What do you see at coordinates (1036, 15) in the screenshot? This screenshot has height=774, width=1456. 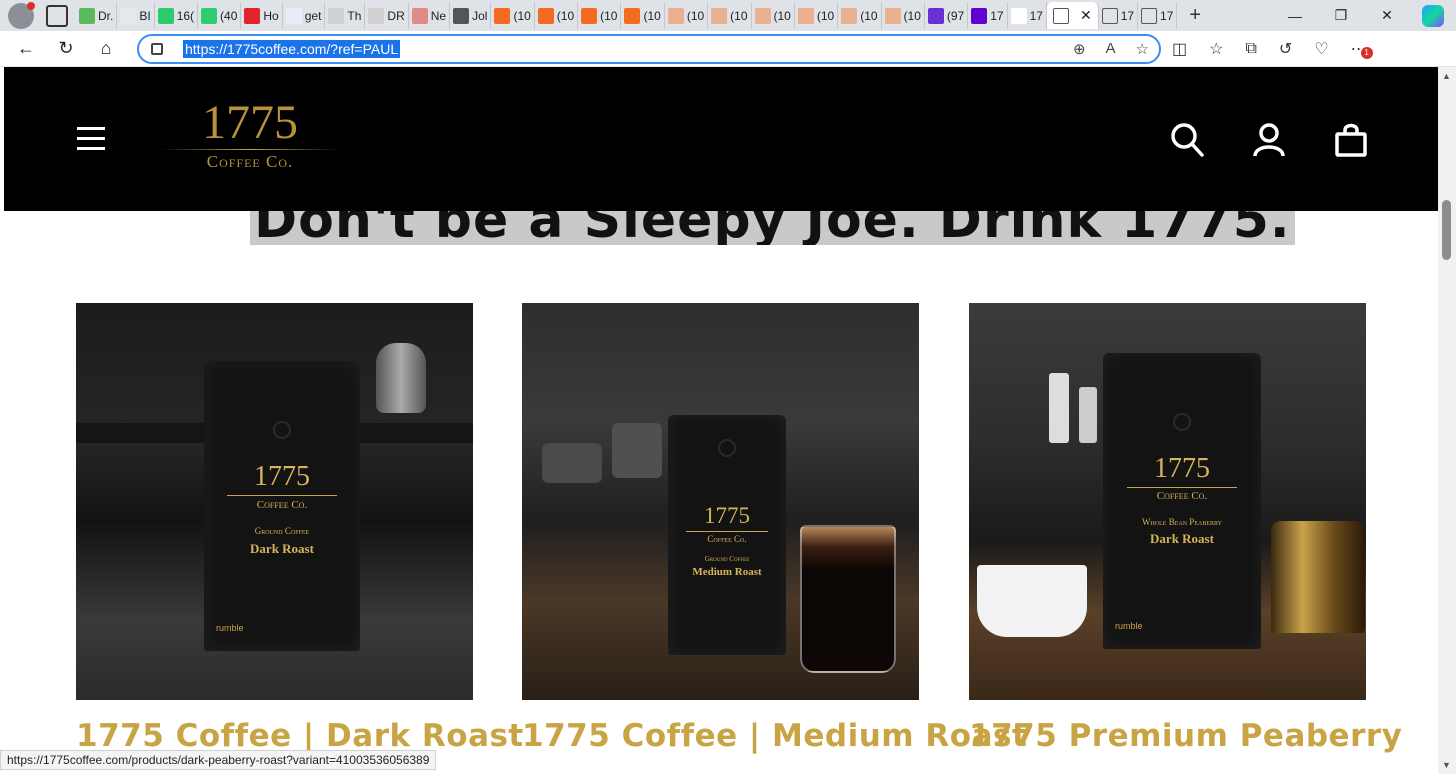 I see `tab-label: 17` at bounding box center [1036, 15].